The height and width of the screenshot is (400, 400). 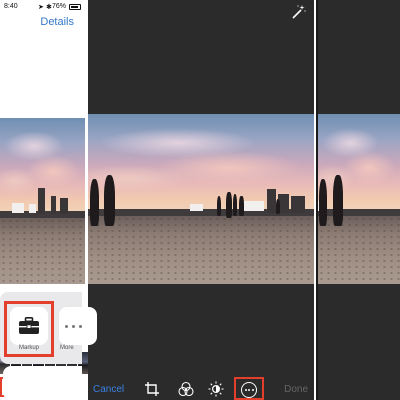 What do you see at coordinates (108, 389) in the screenshot?
I see `cancel-button: Cancel` at bounding box center [108, 389].